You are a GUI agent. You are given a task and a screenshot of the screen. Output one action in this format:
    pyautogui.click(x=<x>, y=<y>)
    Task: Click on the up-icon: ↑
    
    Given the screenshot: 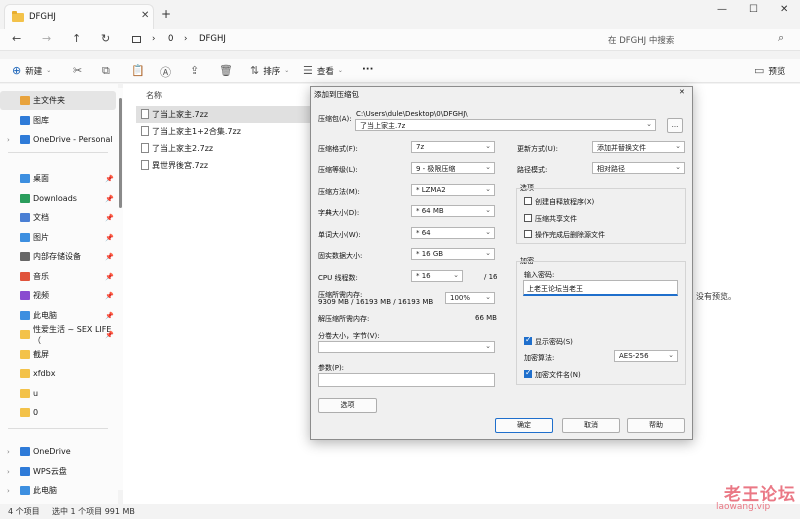 What is the action you would take?
    pyautogui.click(x=76, y=38)
    